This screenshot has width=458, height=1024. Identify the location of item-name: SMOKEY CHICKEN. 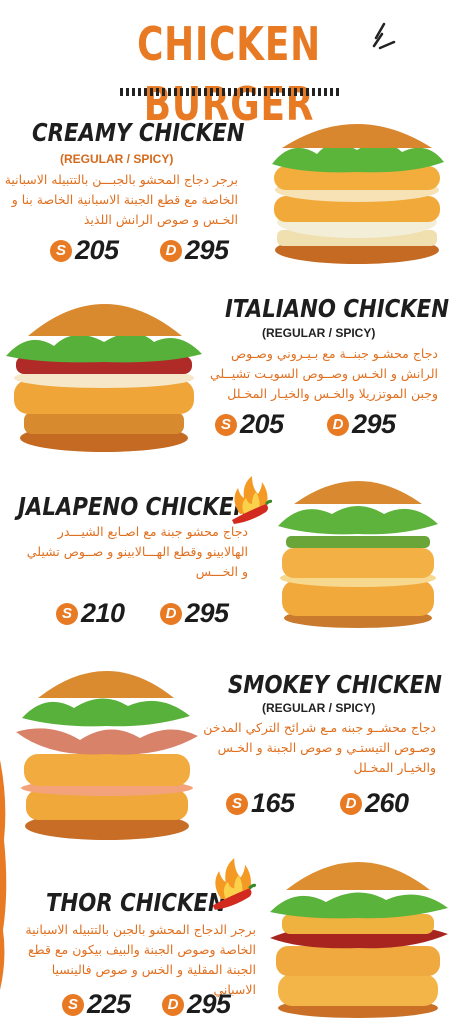
(335, 684).